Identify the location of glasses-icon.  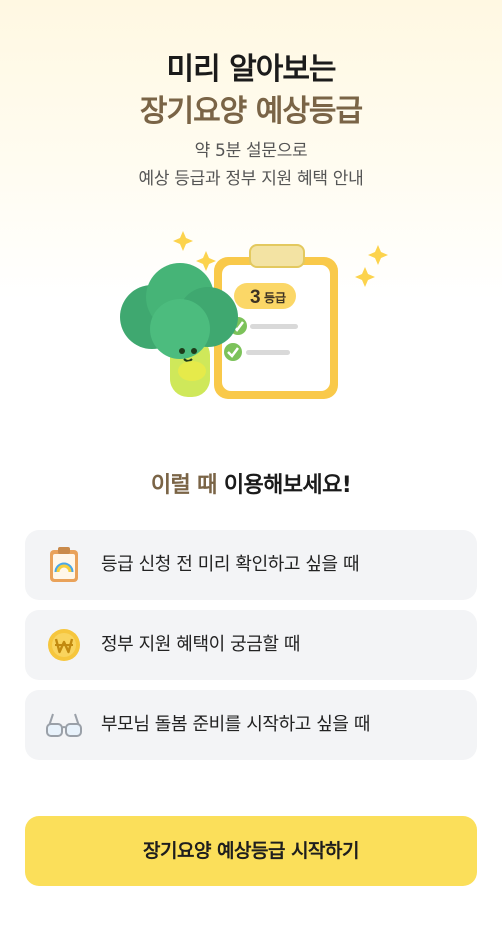
(64, 725).